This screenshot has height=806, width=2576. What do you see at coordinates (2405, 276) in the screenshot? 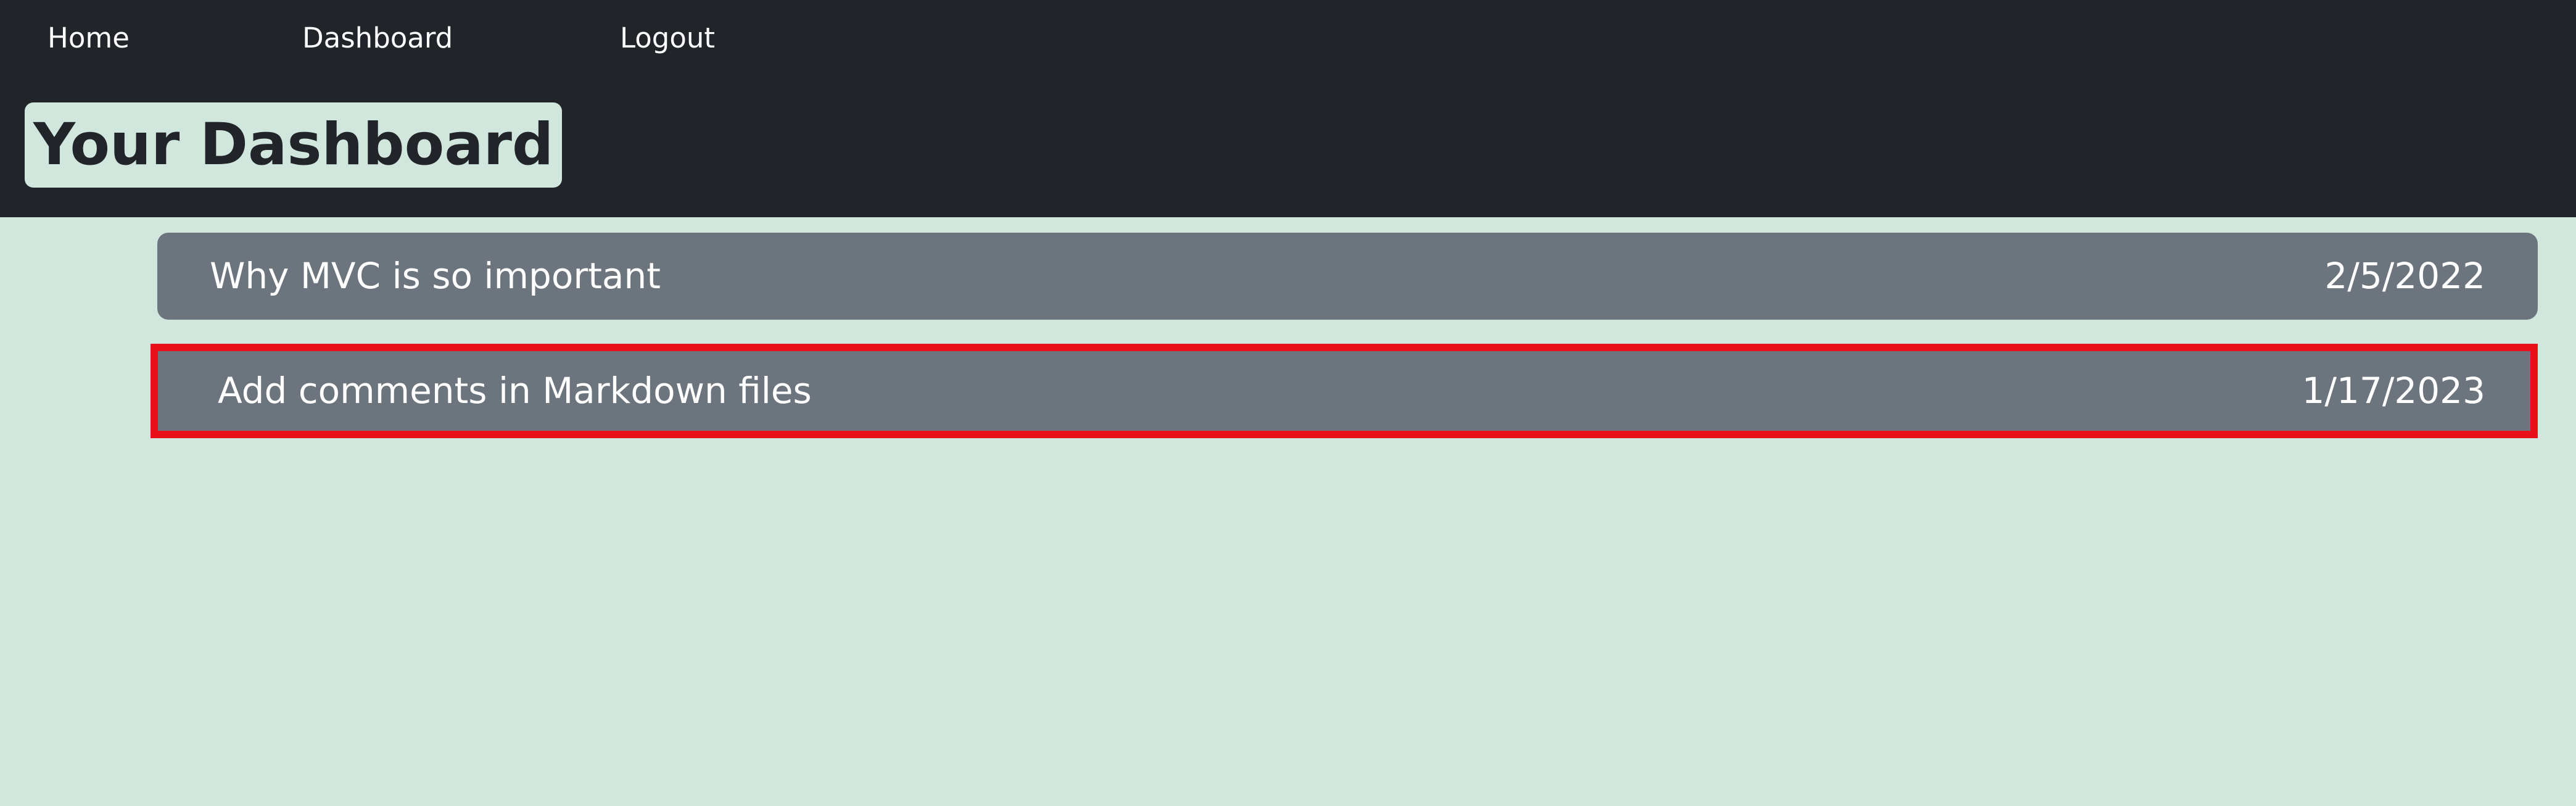
I see `post-date: 2/5/2022` at bounding box center [2405, 276].